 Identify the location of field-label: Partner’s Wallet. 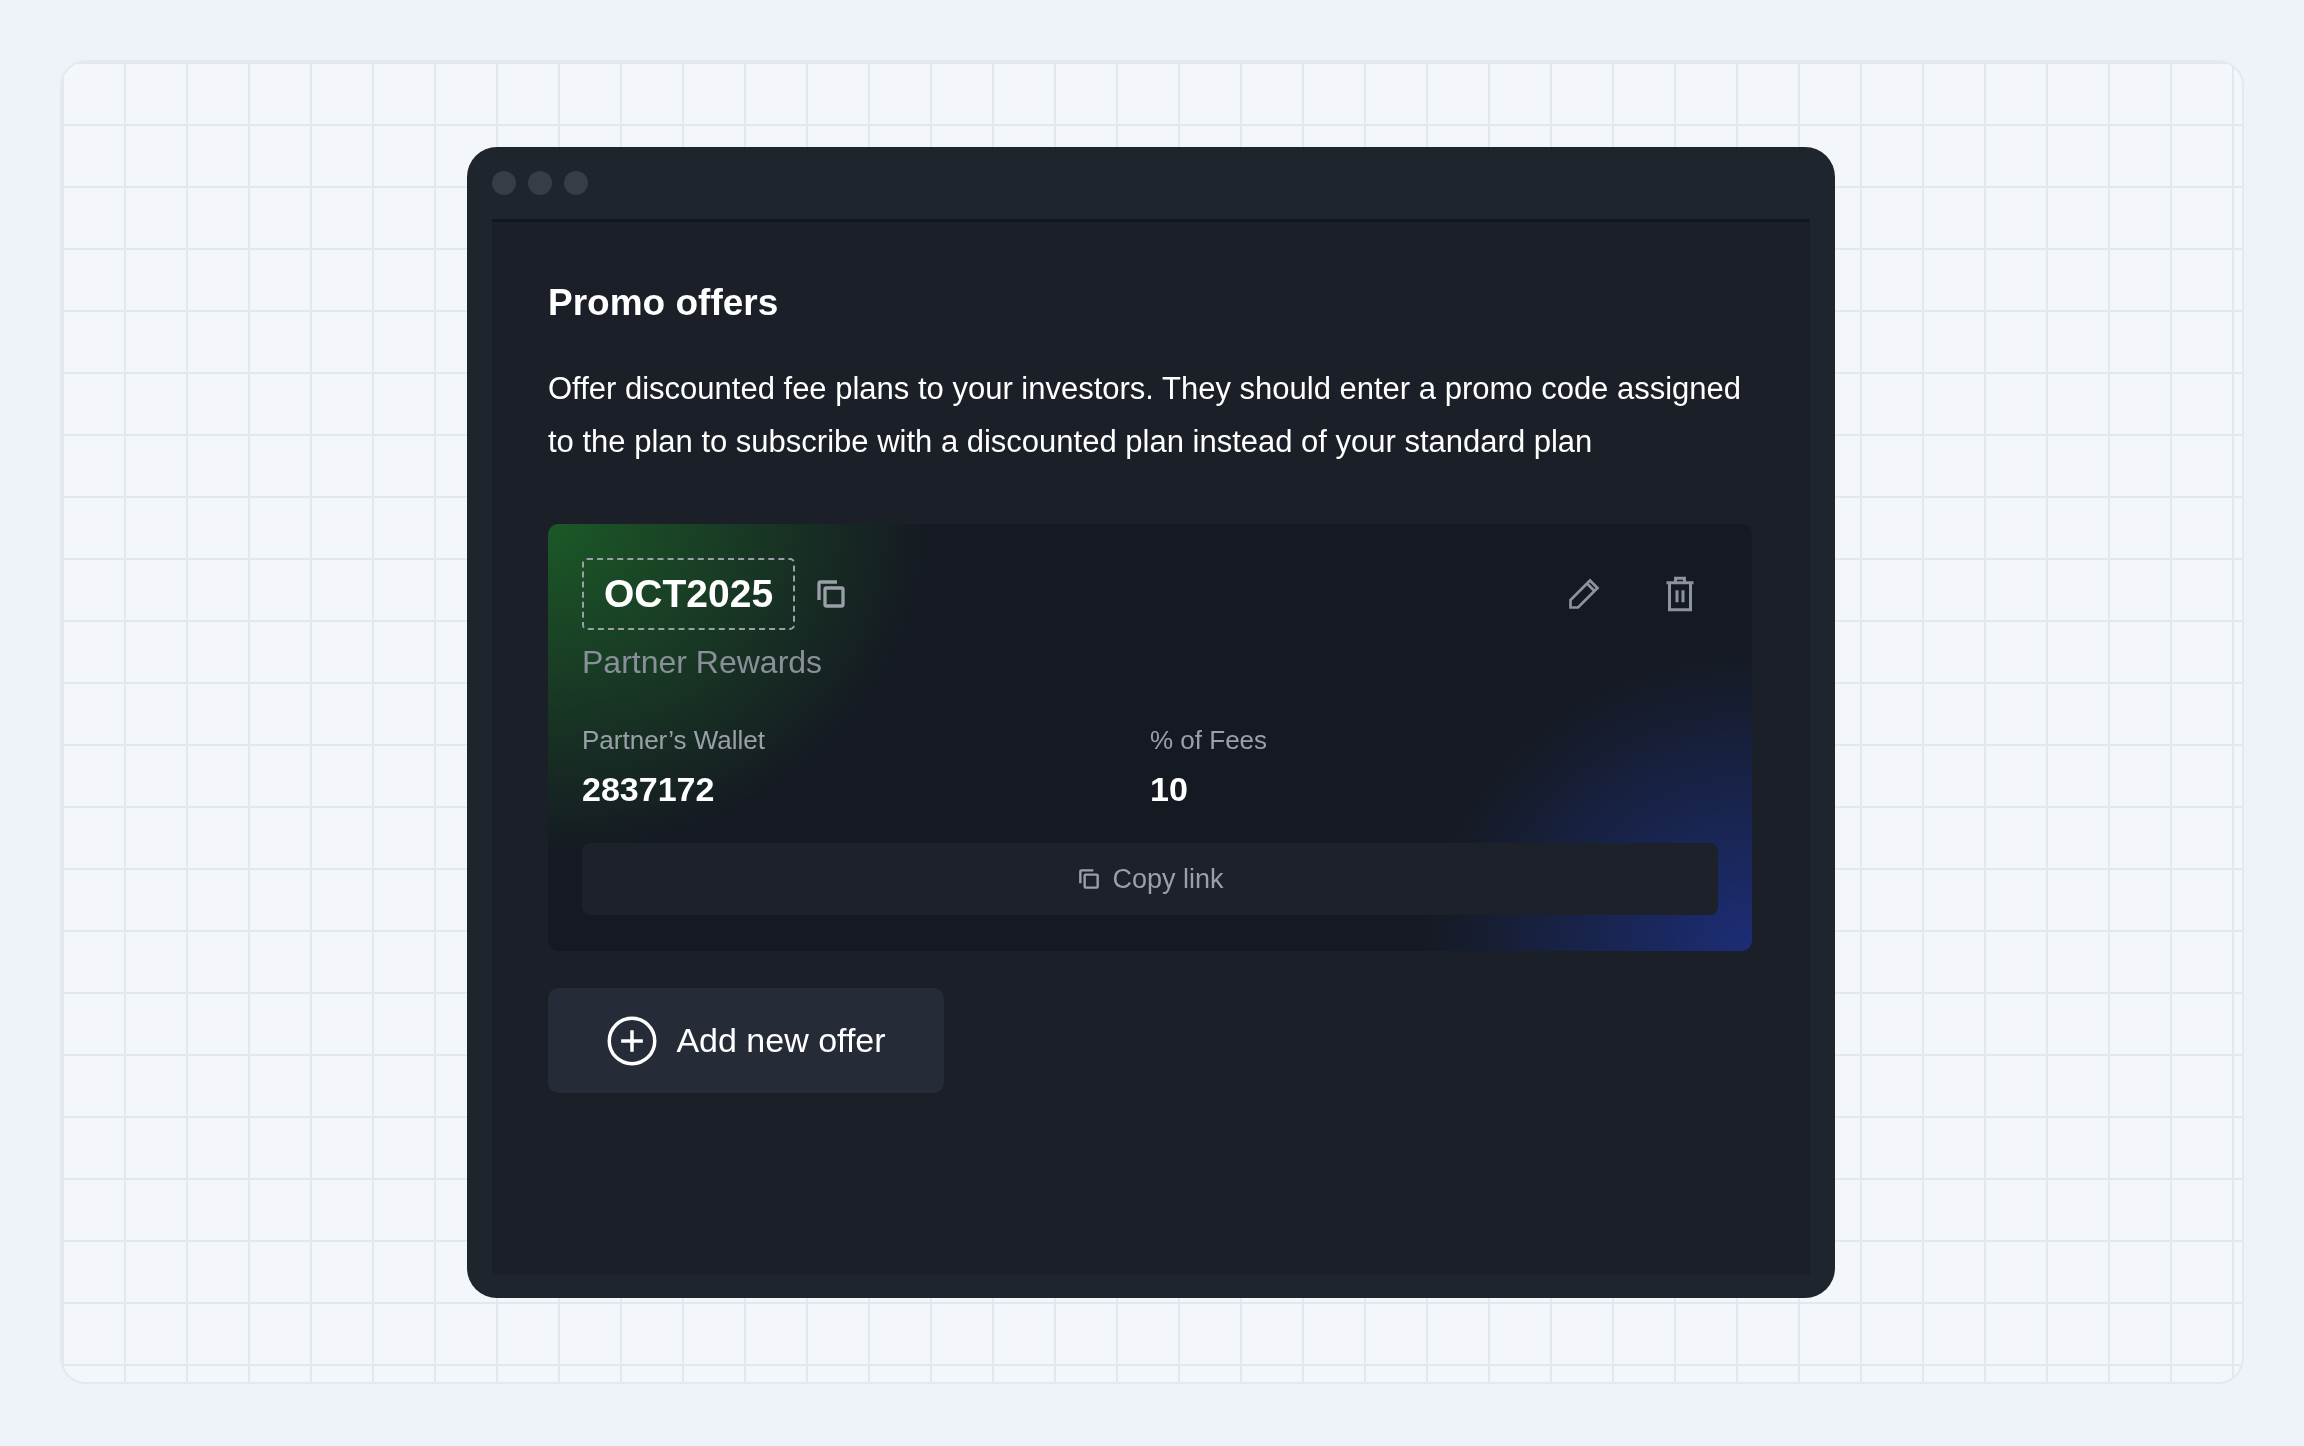
(674, 740).